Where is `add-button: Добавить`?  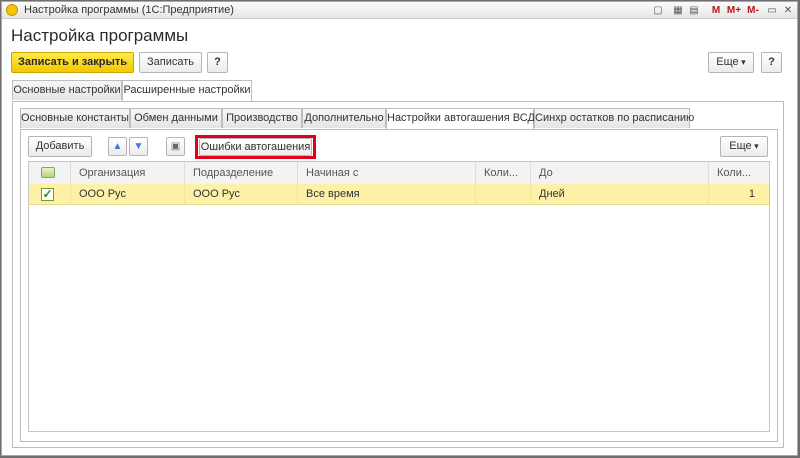
add-button: Добавить is located at coordinates (60, 146).